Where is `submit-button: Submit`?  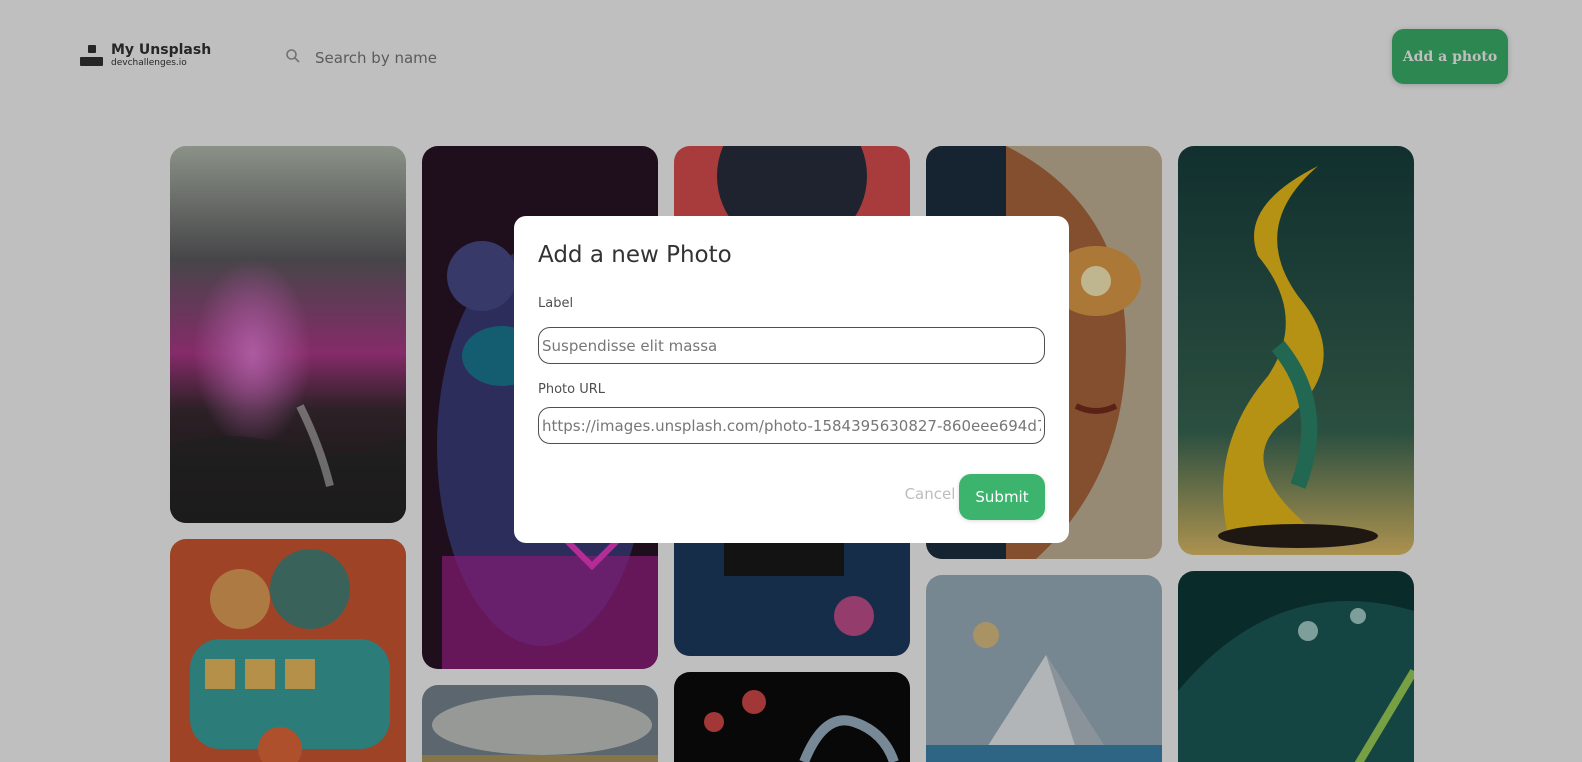 submit-button: Submit is located at coordinates (1002, 497).